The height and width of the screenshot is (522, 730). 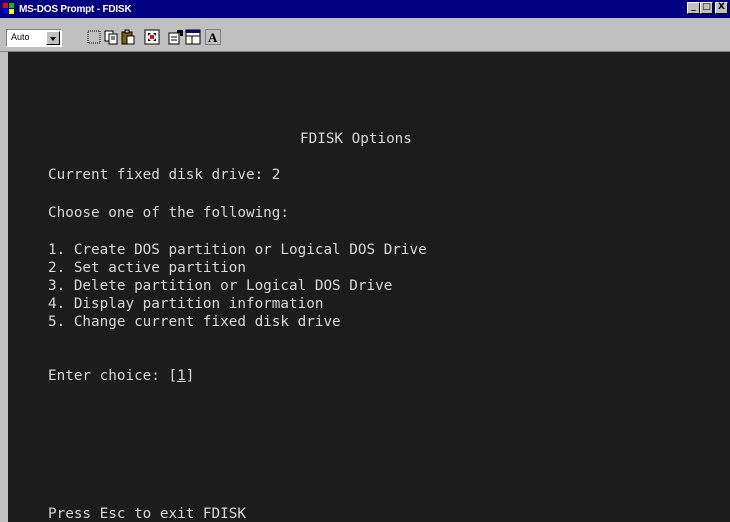 What do you see at coordinates (193, 37) in the screenshot?
I see `background-icon` at bounding box center [193, 37].